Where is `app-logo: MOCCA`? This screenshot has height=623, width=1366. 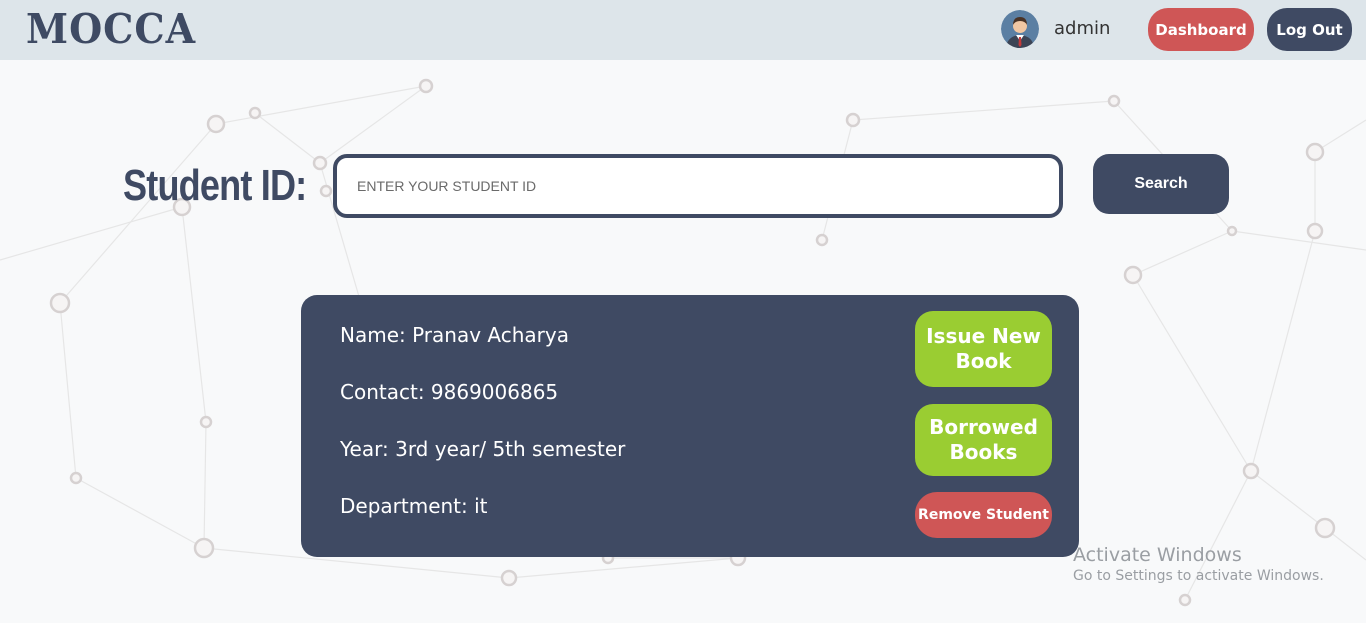 app-logo: MOCCA is located at coordinates (111, 28).